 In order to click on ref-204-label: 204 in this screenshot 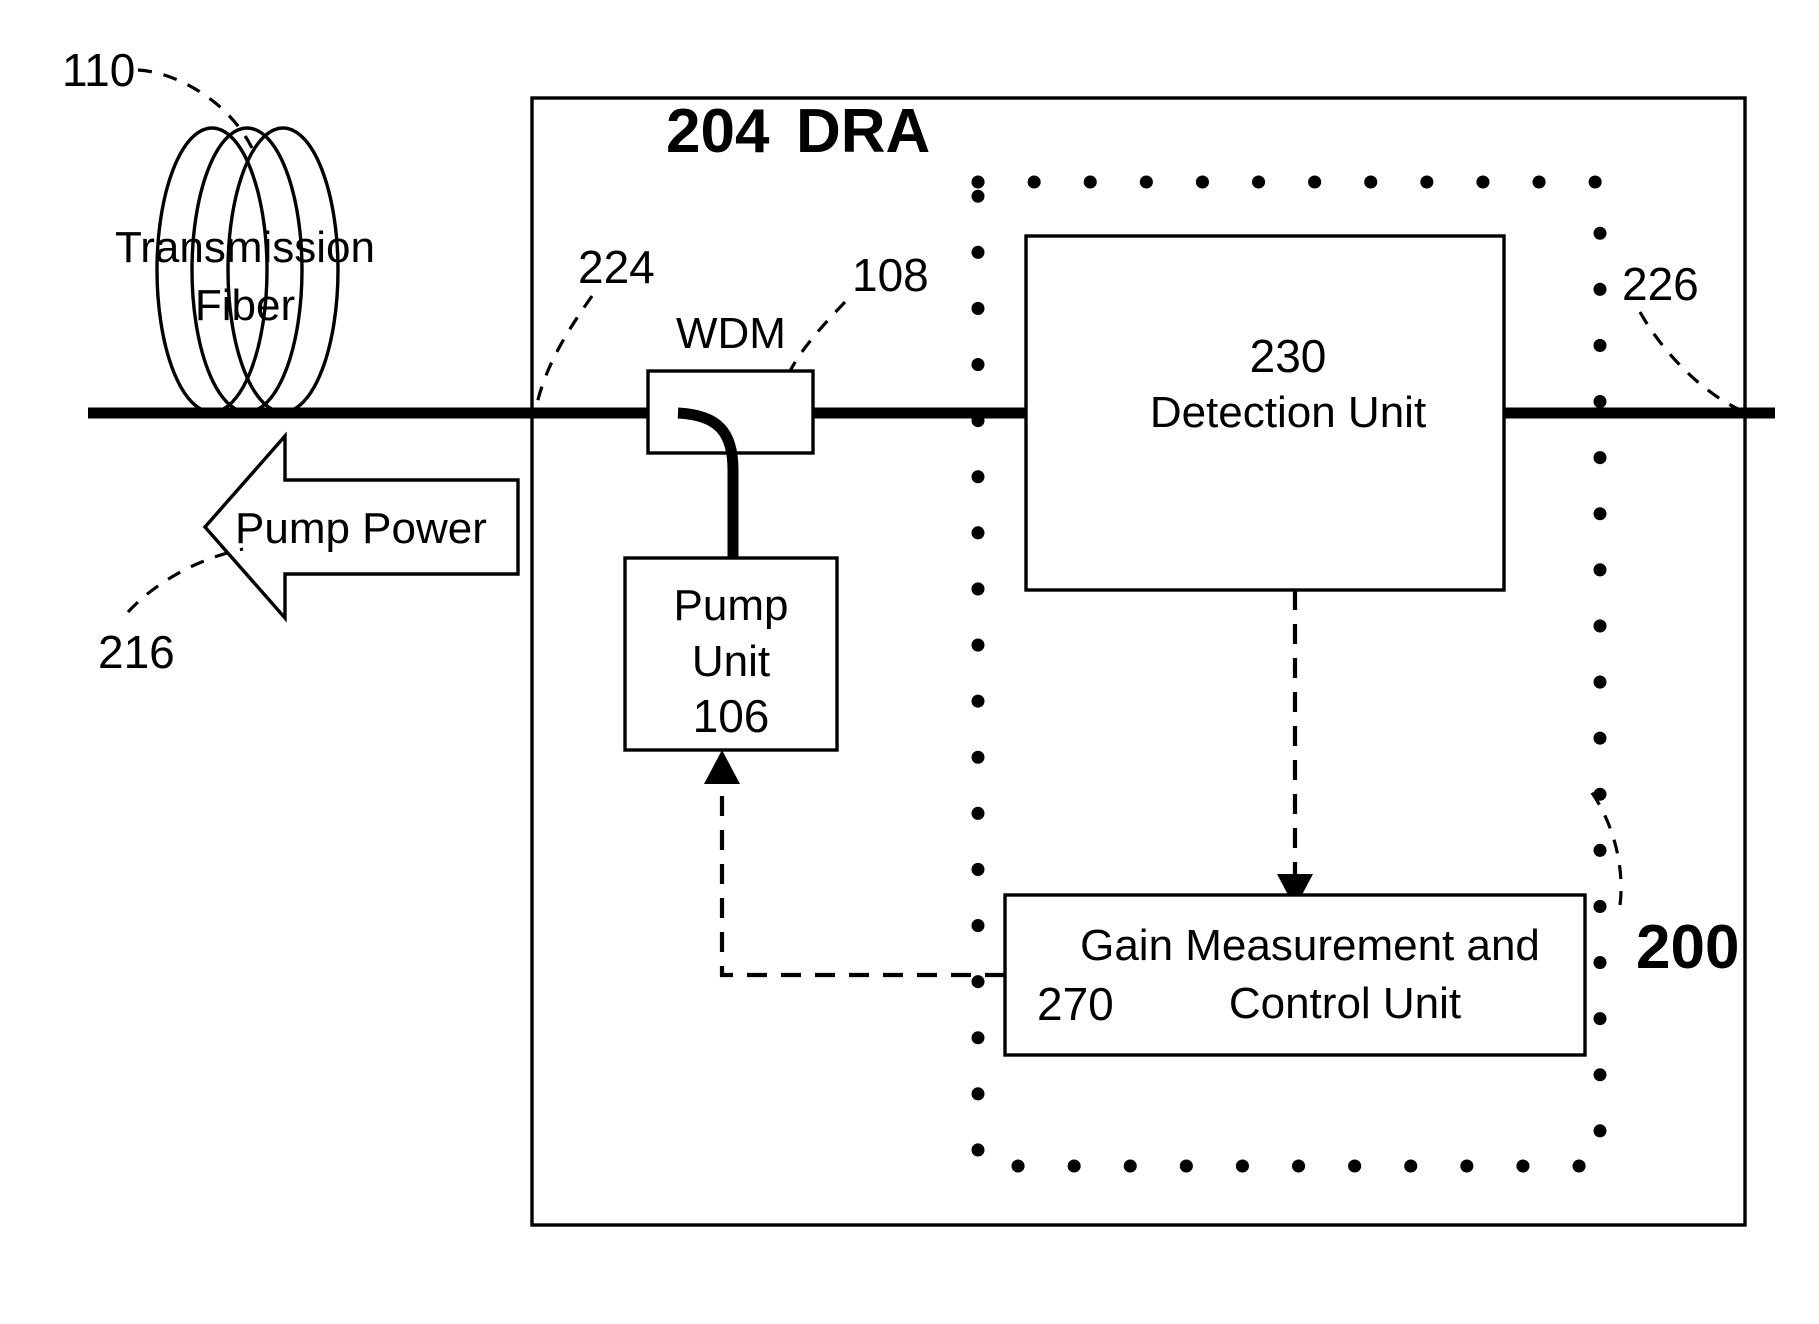, I will do `click(718, 131)`.